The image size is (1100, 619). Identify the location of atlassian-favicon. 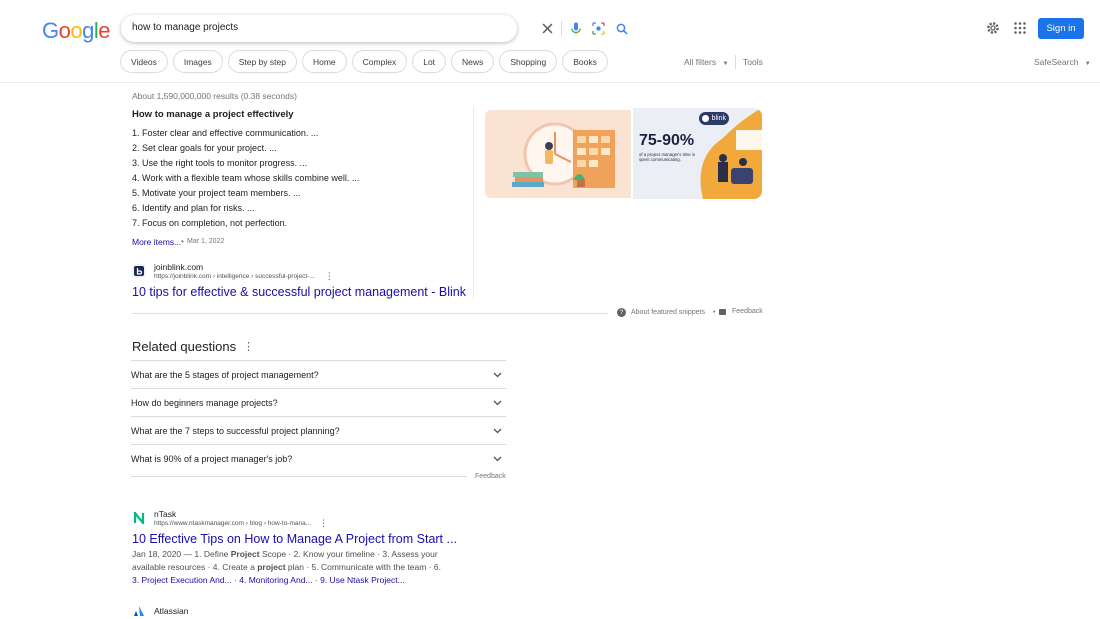
(139, 611).